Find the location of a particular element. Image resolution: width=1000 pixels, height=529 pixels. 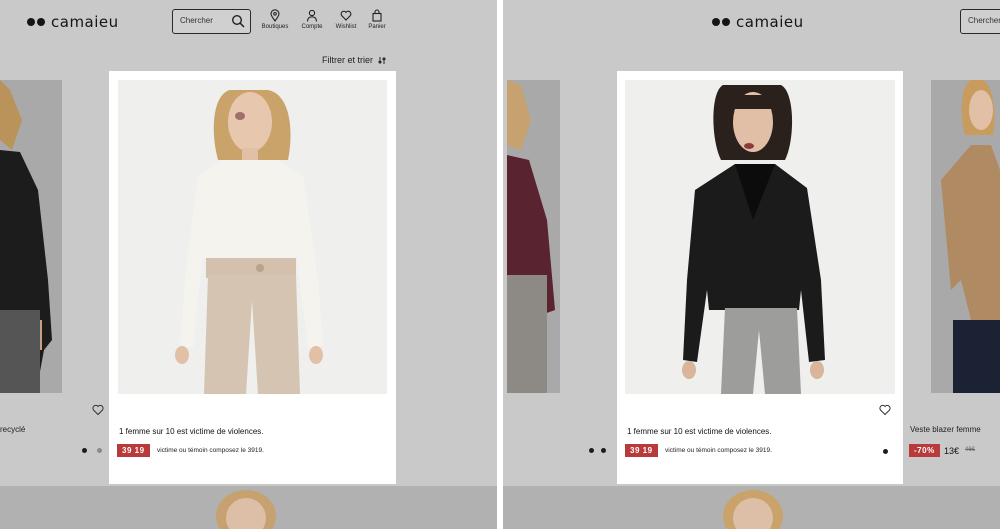

nav-label: Boutiques is located at coordinates (275, 27).